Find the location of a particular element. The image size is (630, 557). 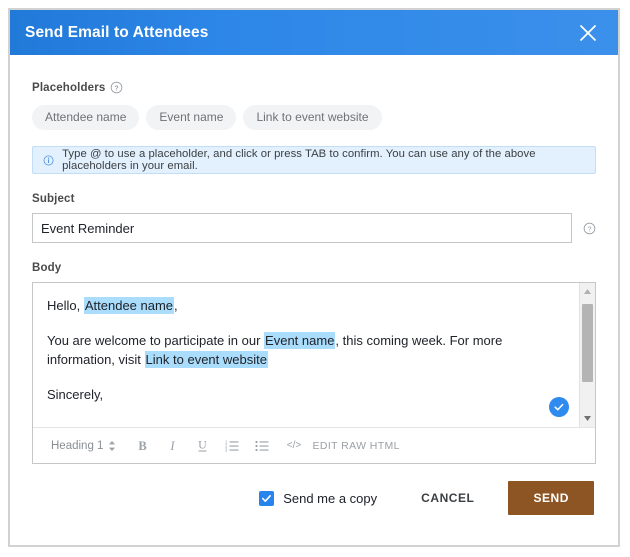

checkbox-box is located at coordinates (267, 498).